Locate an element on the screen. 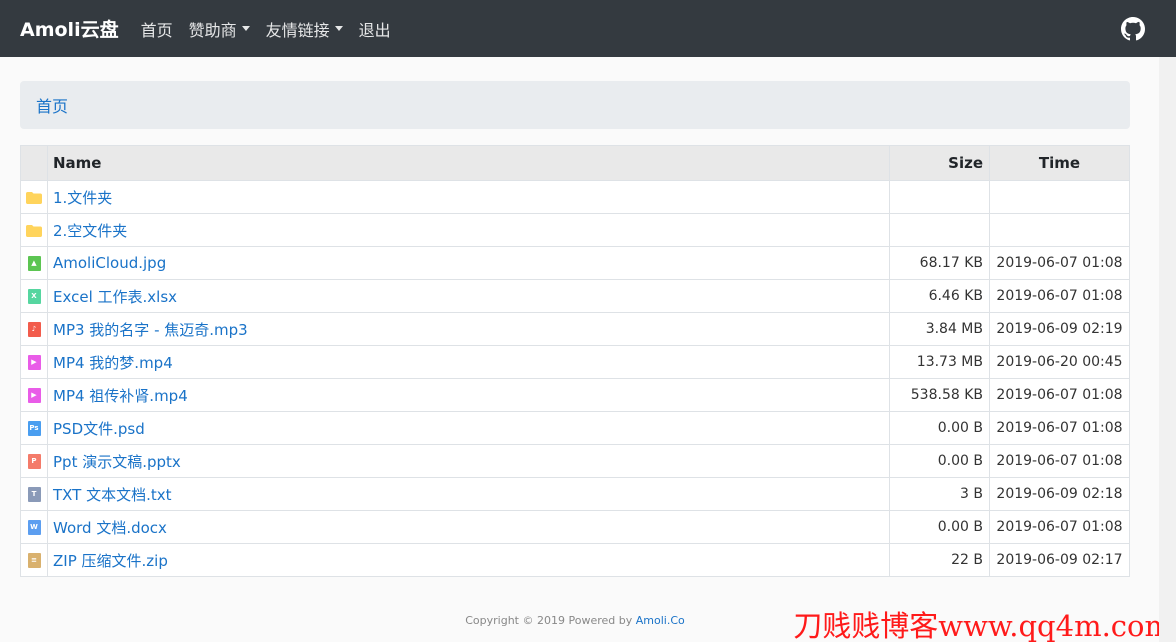 This screenshot has width=1176, height=642. nav-sponsors-dropdown: 赞助商 is located at coordinates (219, 29).